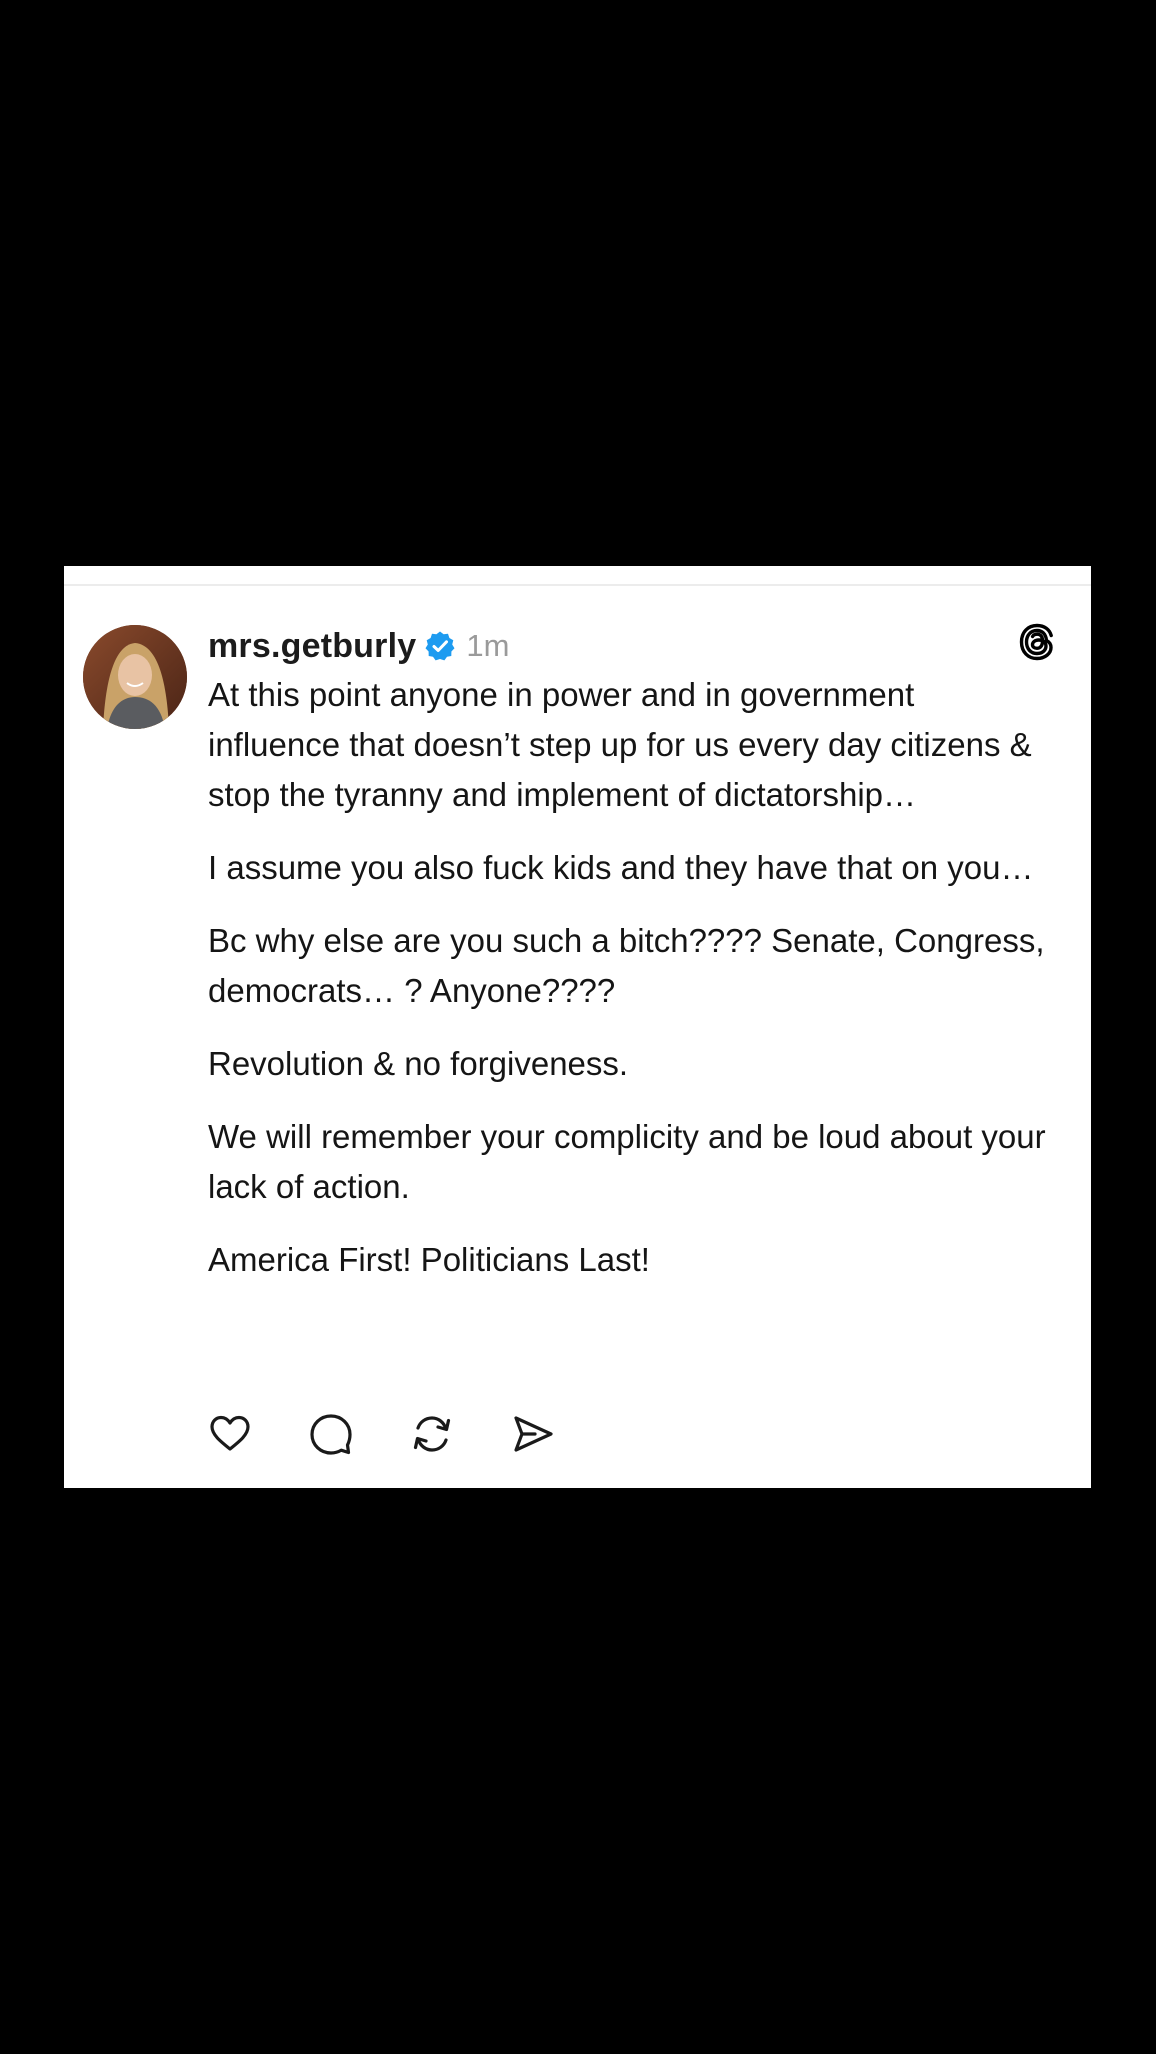 This screenshot has width=1156, height=2054. What do you see at coordinates (577, 585) in the screenshot?
I see `divider` at bounding box center [577, 585].